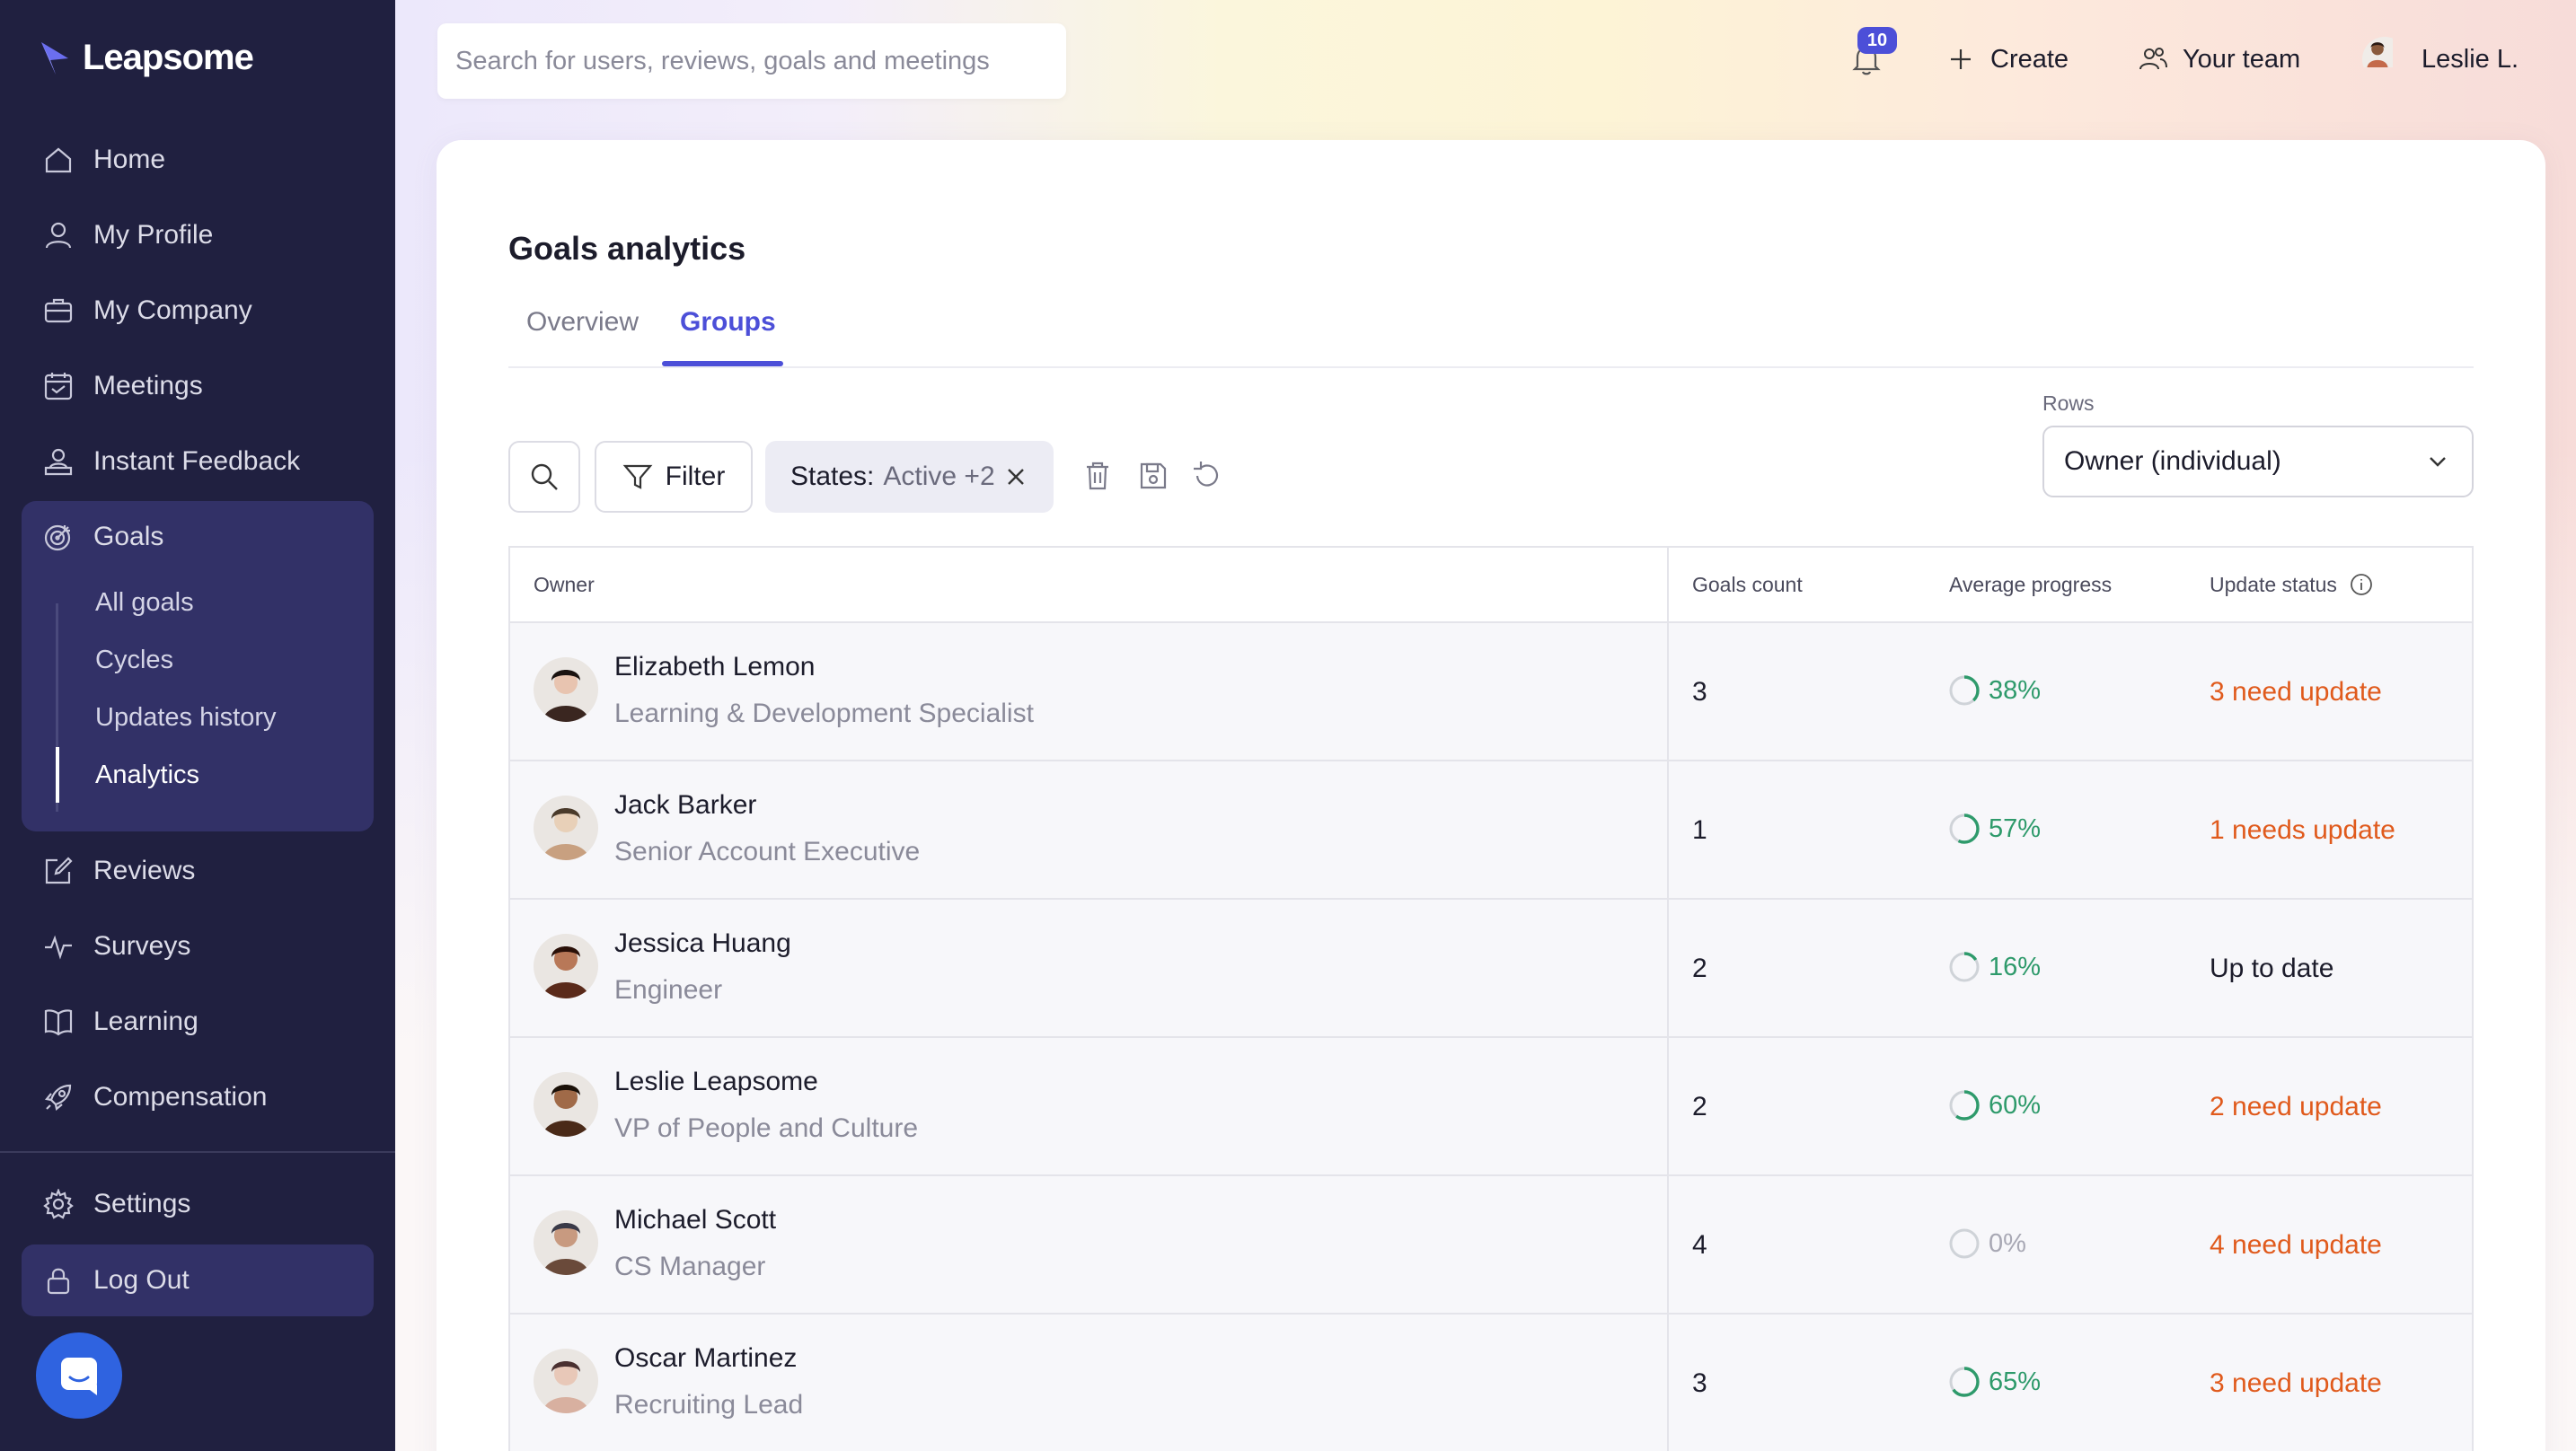  Describe the element at coordinates (728, 322) in the screenshot. I see `tab-groups: Groups` at that location.